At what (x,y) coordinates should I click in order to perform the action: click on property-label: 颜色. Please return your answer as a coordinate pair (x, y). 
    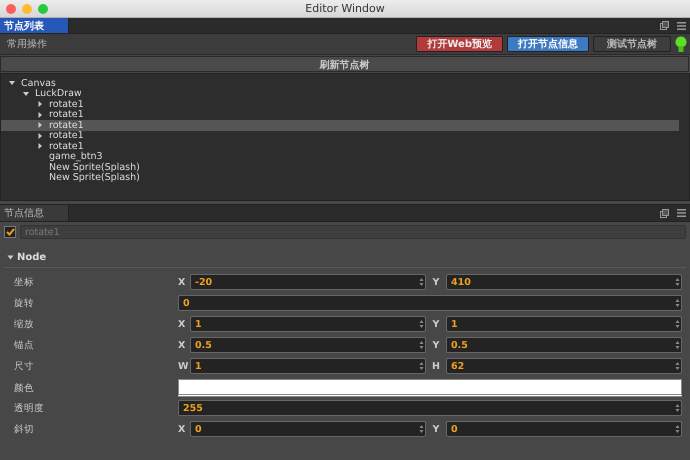
    Looking at the image, I should click on (24, 388).